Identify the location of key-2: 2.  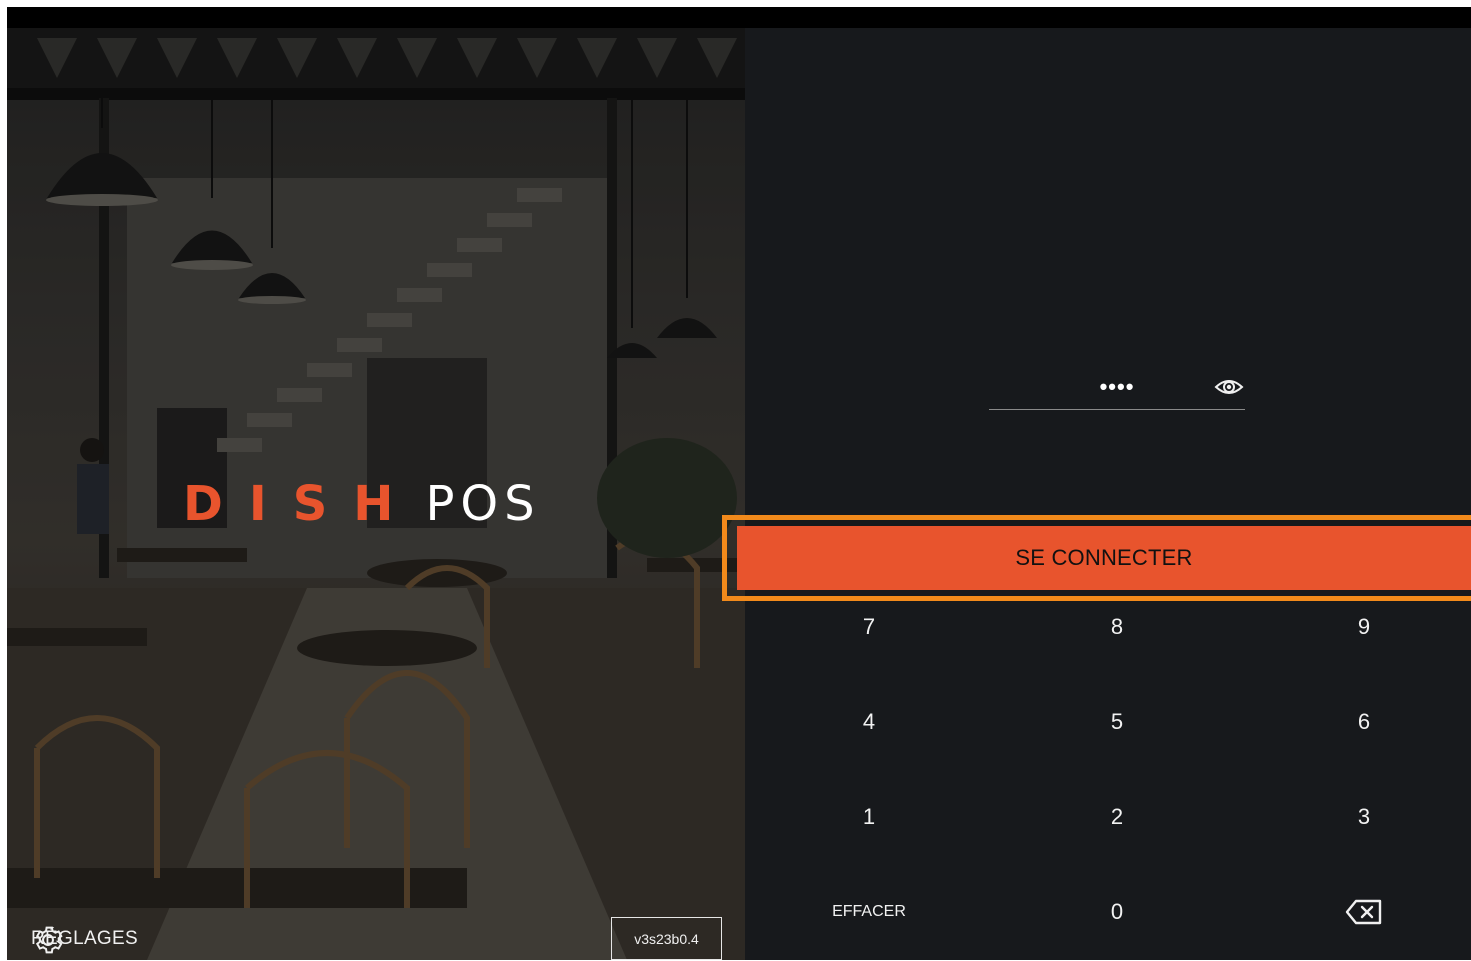
(1117, 817).